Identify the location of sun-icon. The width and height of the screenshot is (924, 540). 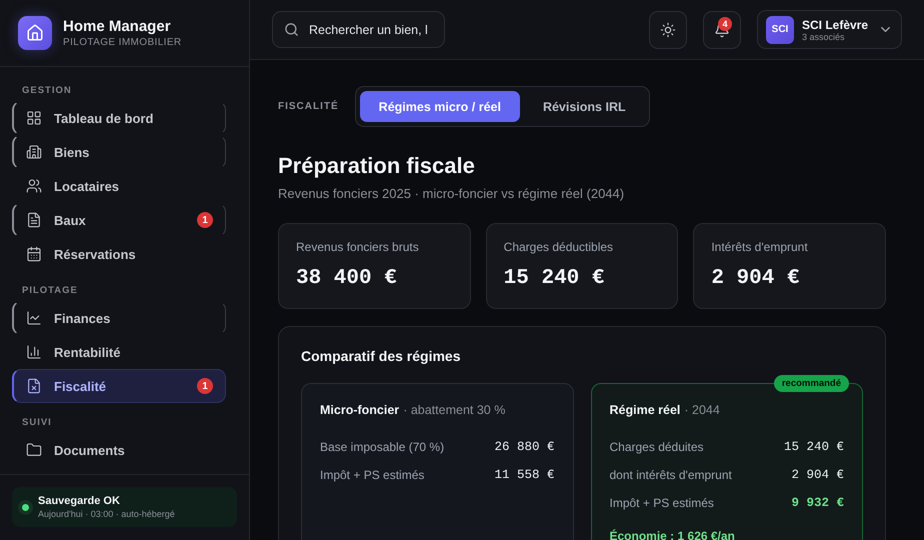
(668, 30).